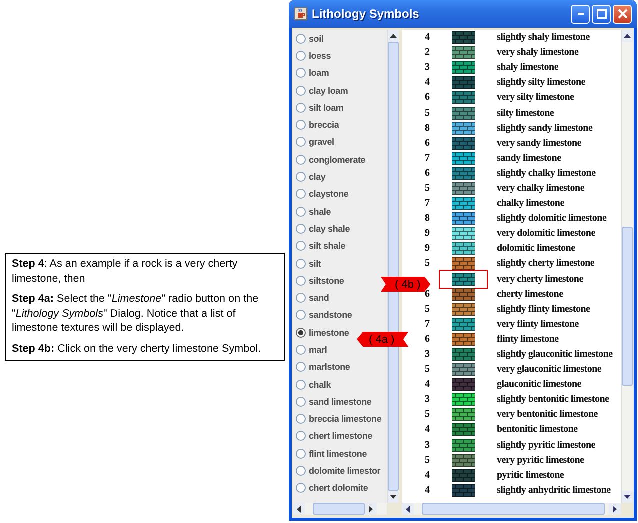 The height and width of the screenshot is (523, 638). What do you see at coordinates (549, 370) in the screenshot?
I see `symbol-name: very glauconitic limestone` at bounding box center [549, 370].